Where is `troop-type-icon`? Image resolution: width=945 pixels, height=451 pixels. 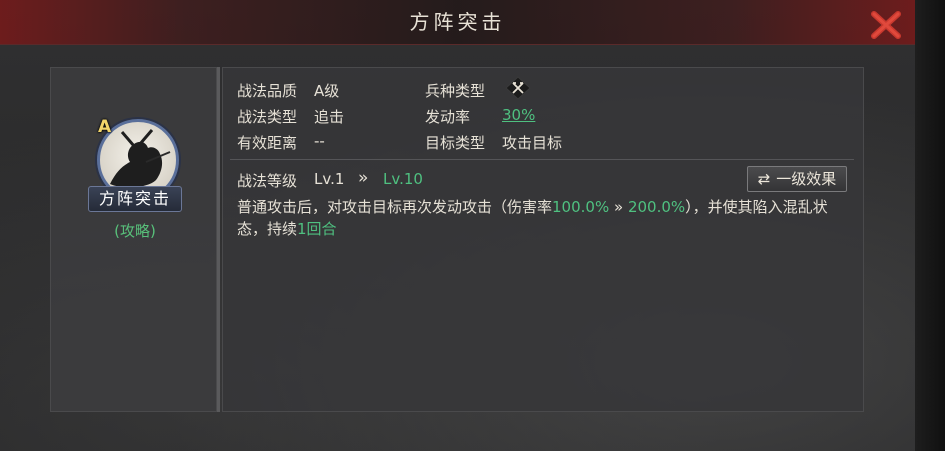 troop-type-icon is located at coordinates (518, 88).